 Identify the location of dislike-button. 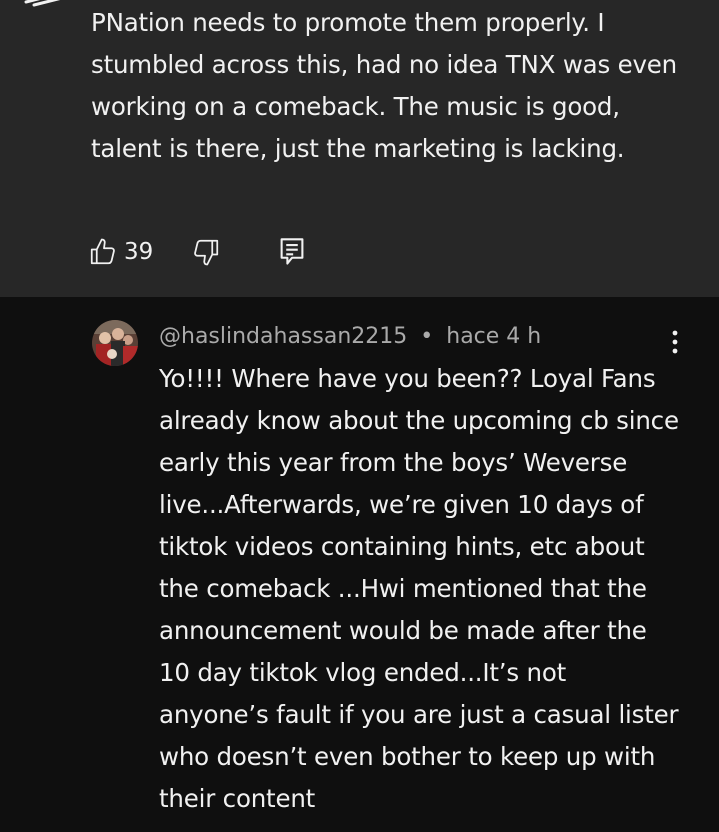
(206, 252).